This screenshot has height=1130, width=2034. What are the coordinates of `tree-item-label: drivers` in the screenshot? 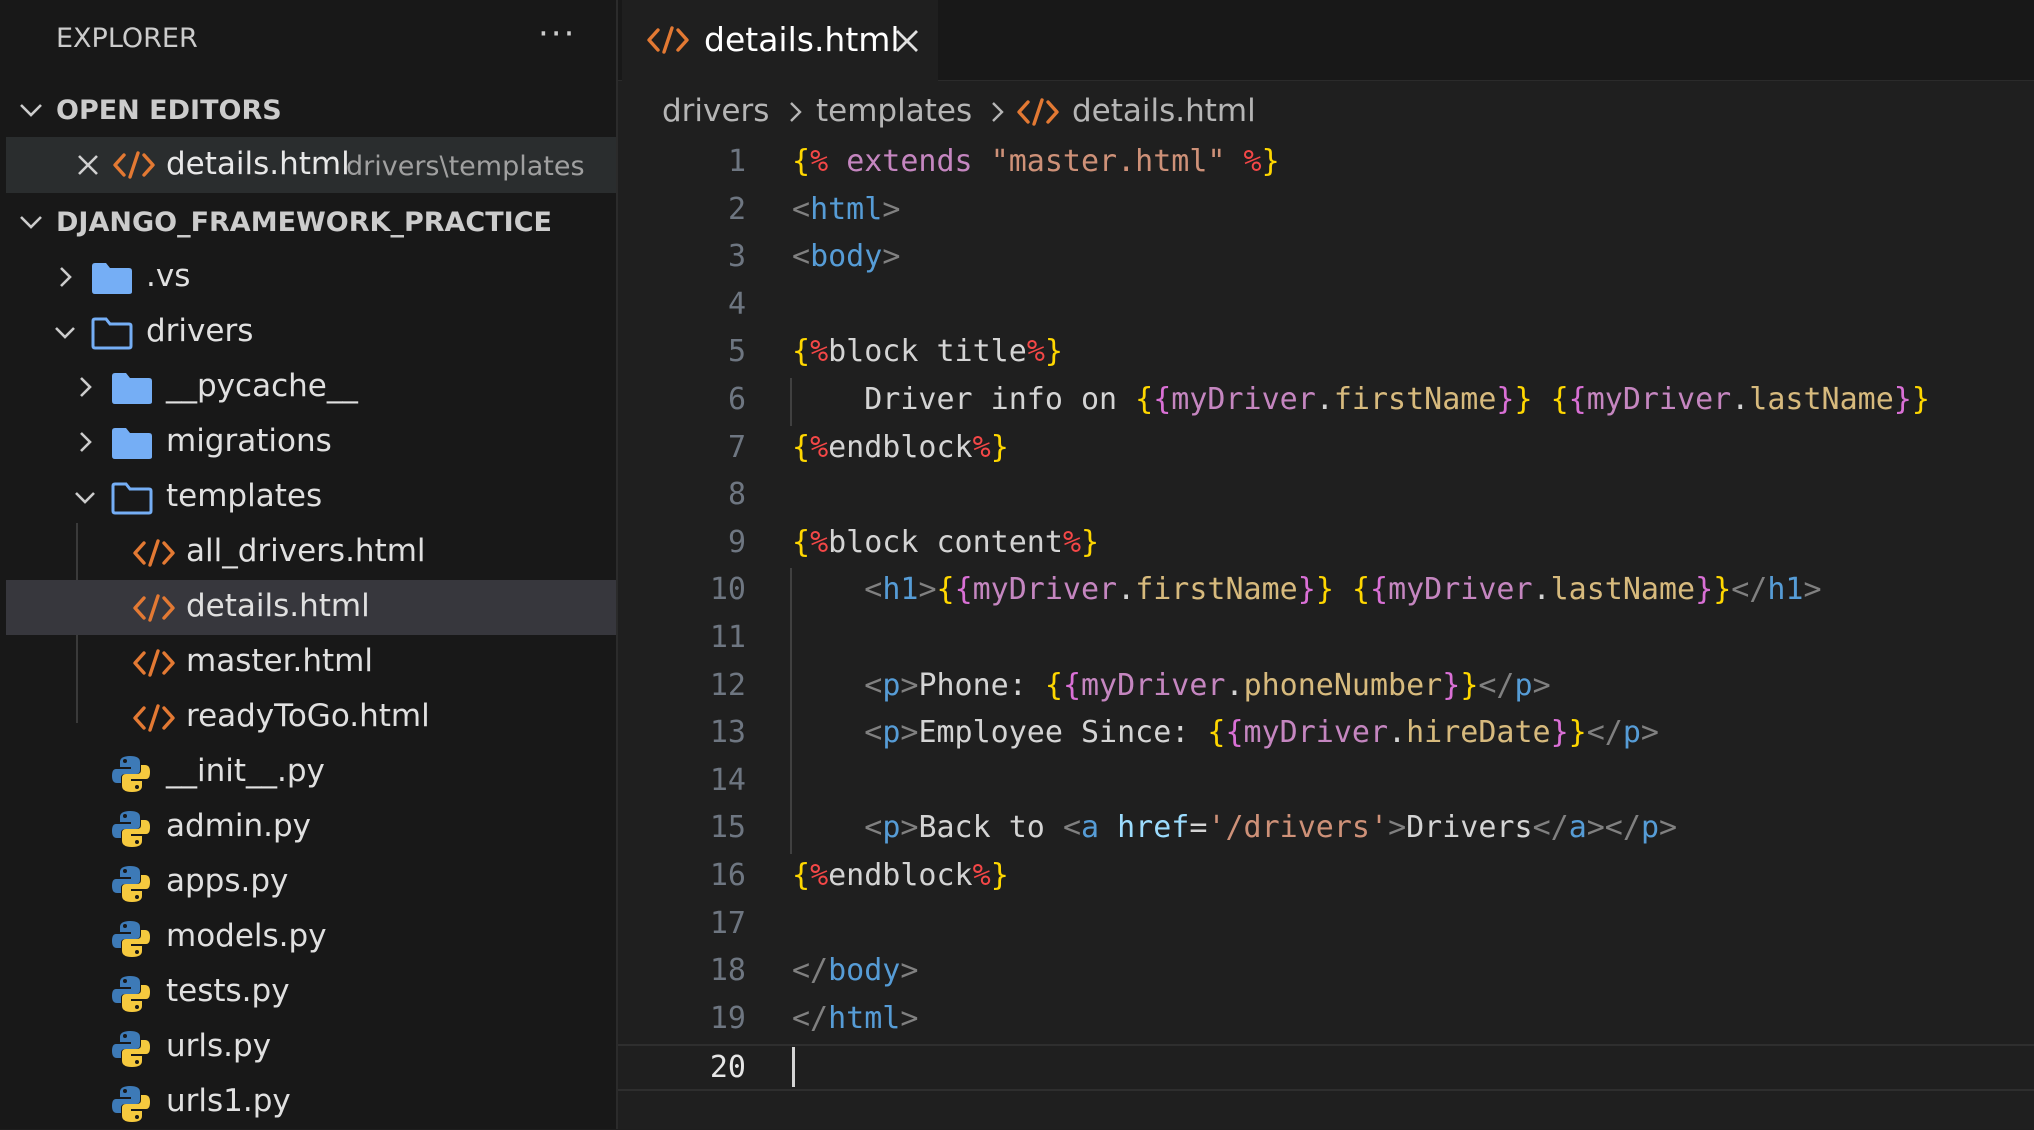 It's located at (200, 331).